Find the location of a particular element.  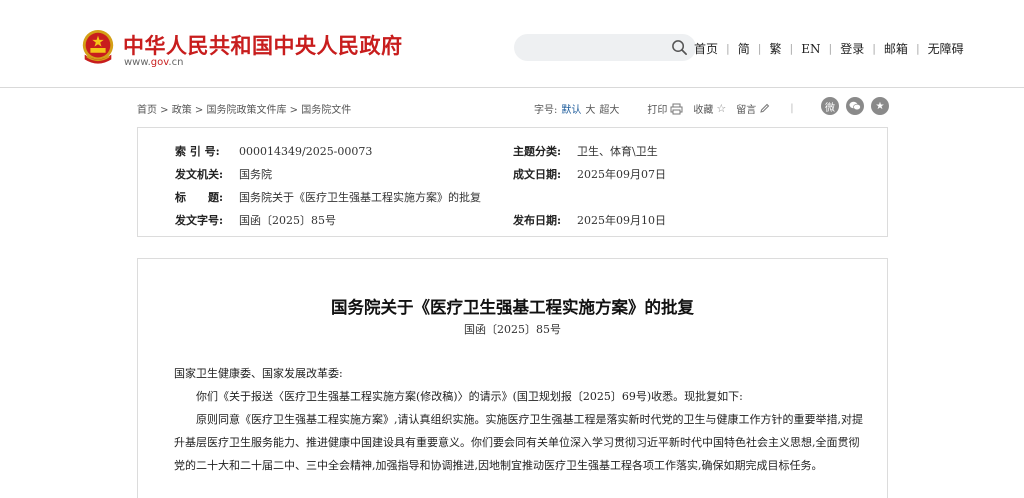

published-value: 2025年09月10日 is located at coordinates (621, 220).